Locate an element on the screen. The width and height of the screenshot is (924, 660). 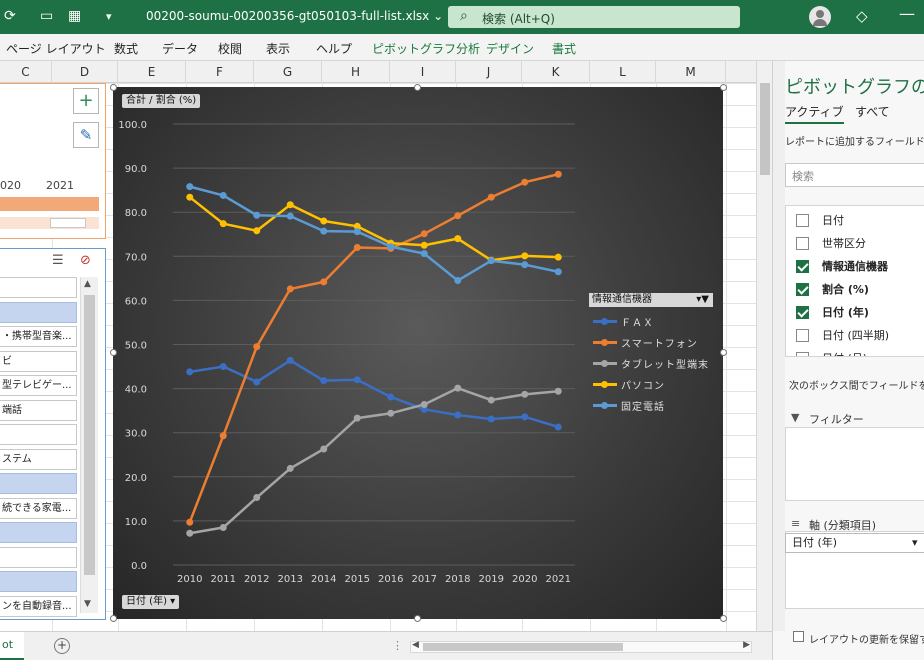
tab-data: データ is located at coordinates (180, 48).